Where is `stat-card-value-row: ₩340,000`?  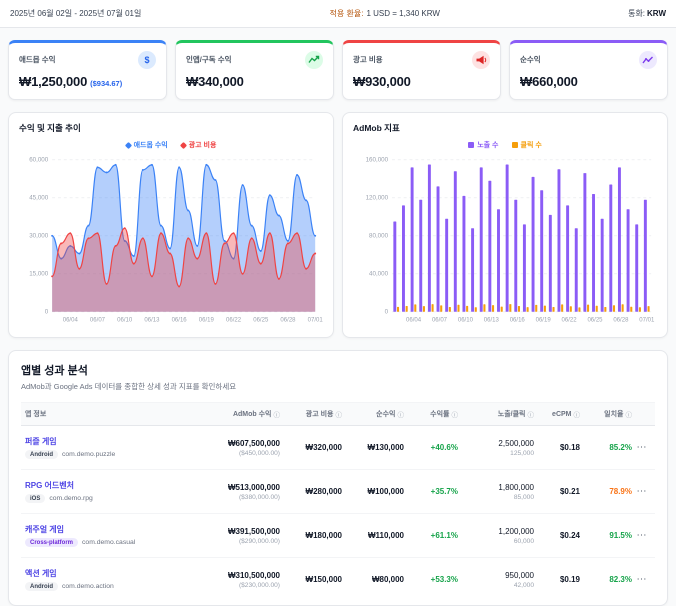
stat-card-value-row: ₩340,000 is located at coordinates (254, 81).